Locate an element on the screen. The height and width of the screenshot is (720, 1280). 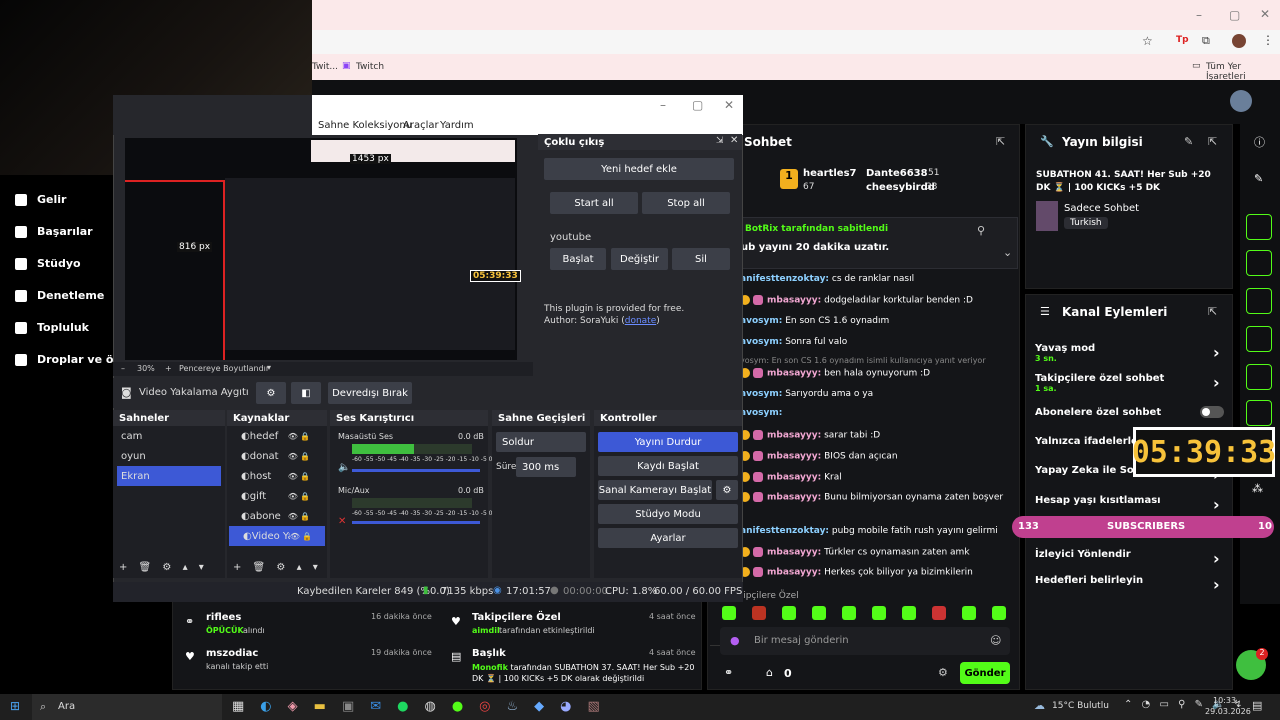
address-bar: ☆ Tp ⧉ ⋮ is located at coordinates (796, 42).